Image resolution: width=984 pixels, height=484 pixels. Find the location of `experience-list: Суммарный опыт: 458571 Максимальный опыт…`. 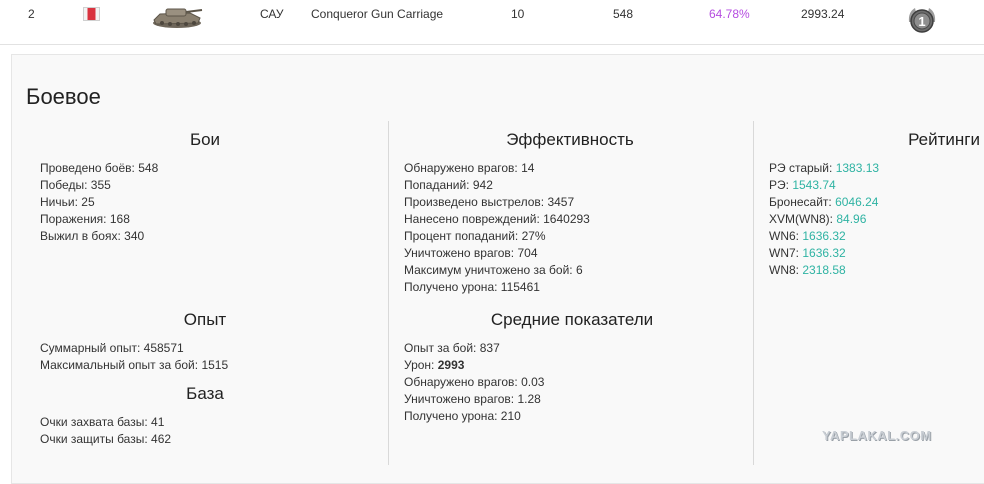

experience-list: Суммарный опыт: 458571 Максимальный опыт… is located at coordinates (134, 357).